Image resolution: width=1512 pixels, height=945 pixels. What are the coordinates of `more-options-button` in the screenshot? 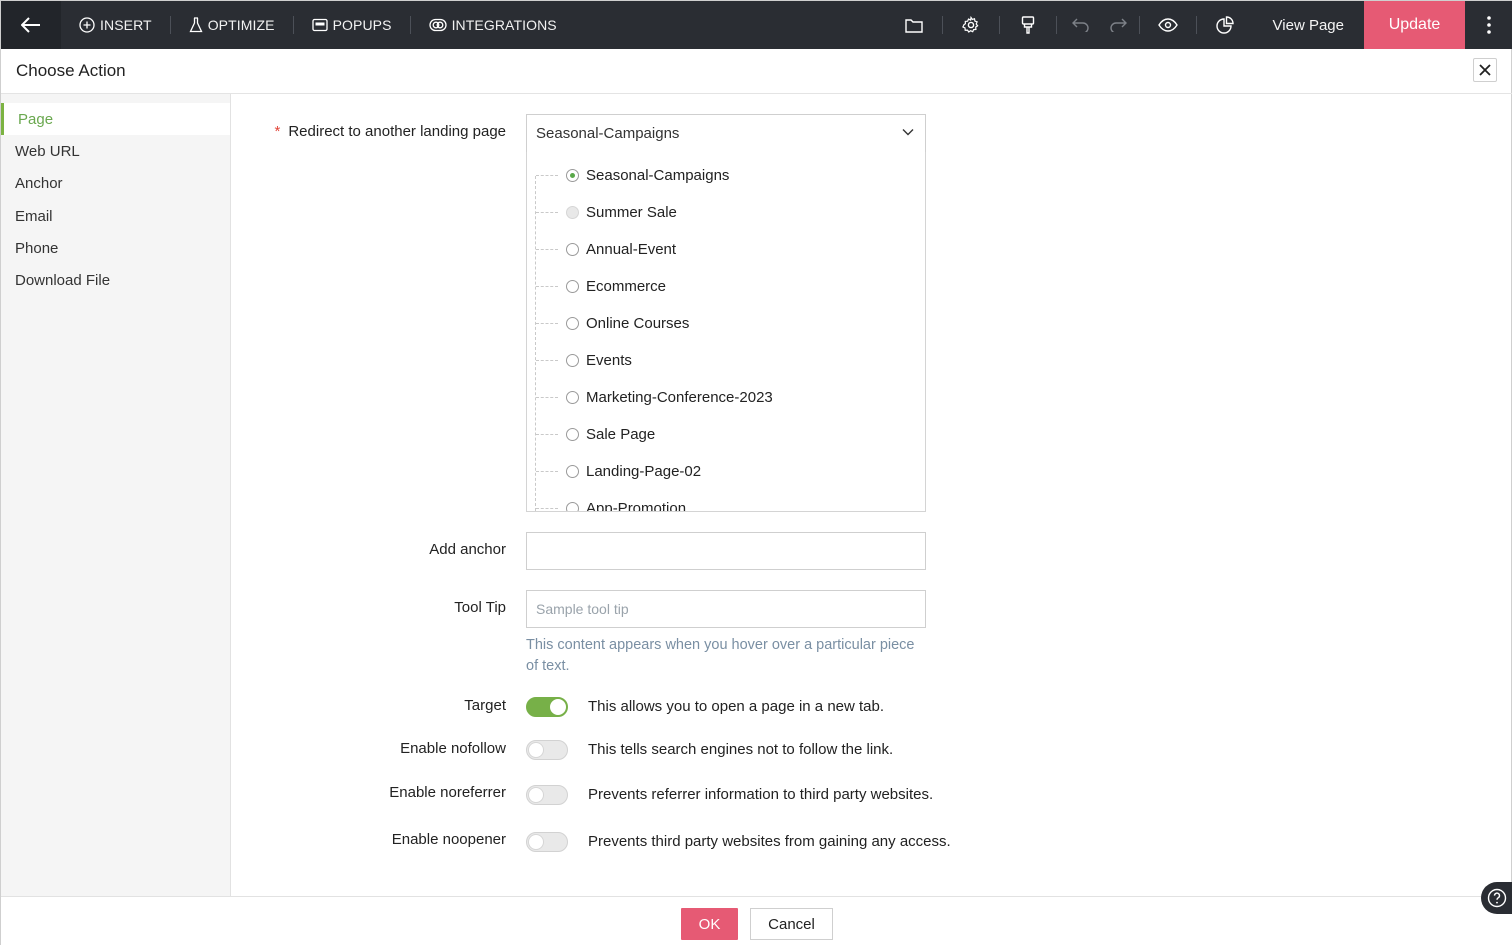 It's located at (1488, 25).